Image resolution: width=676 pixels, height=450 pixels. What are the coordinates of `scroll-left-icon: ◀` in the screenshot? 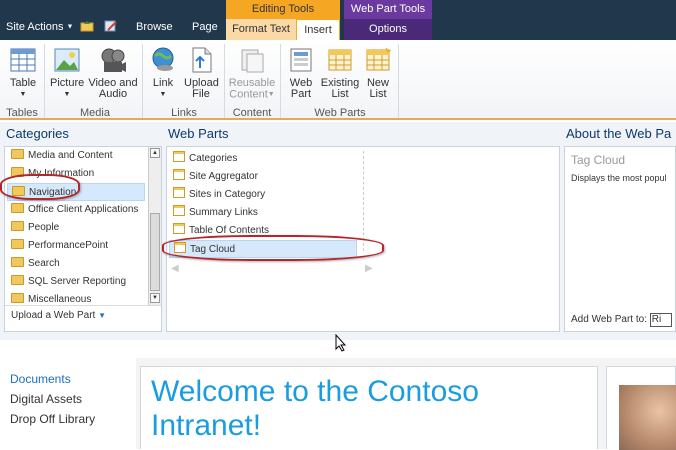 It's located at (175, 268).